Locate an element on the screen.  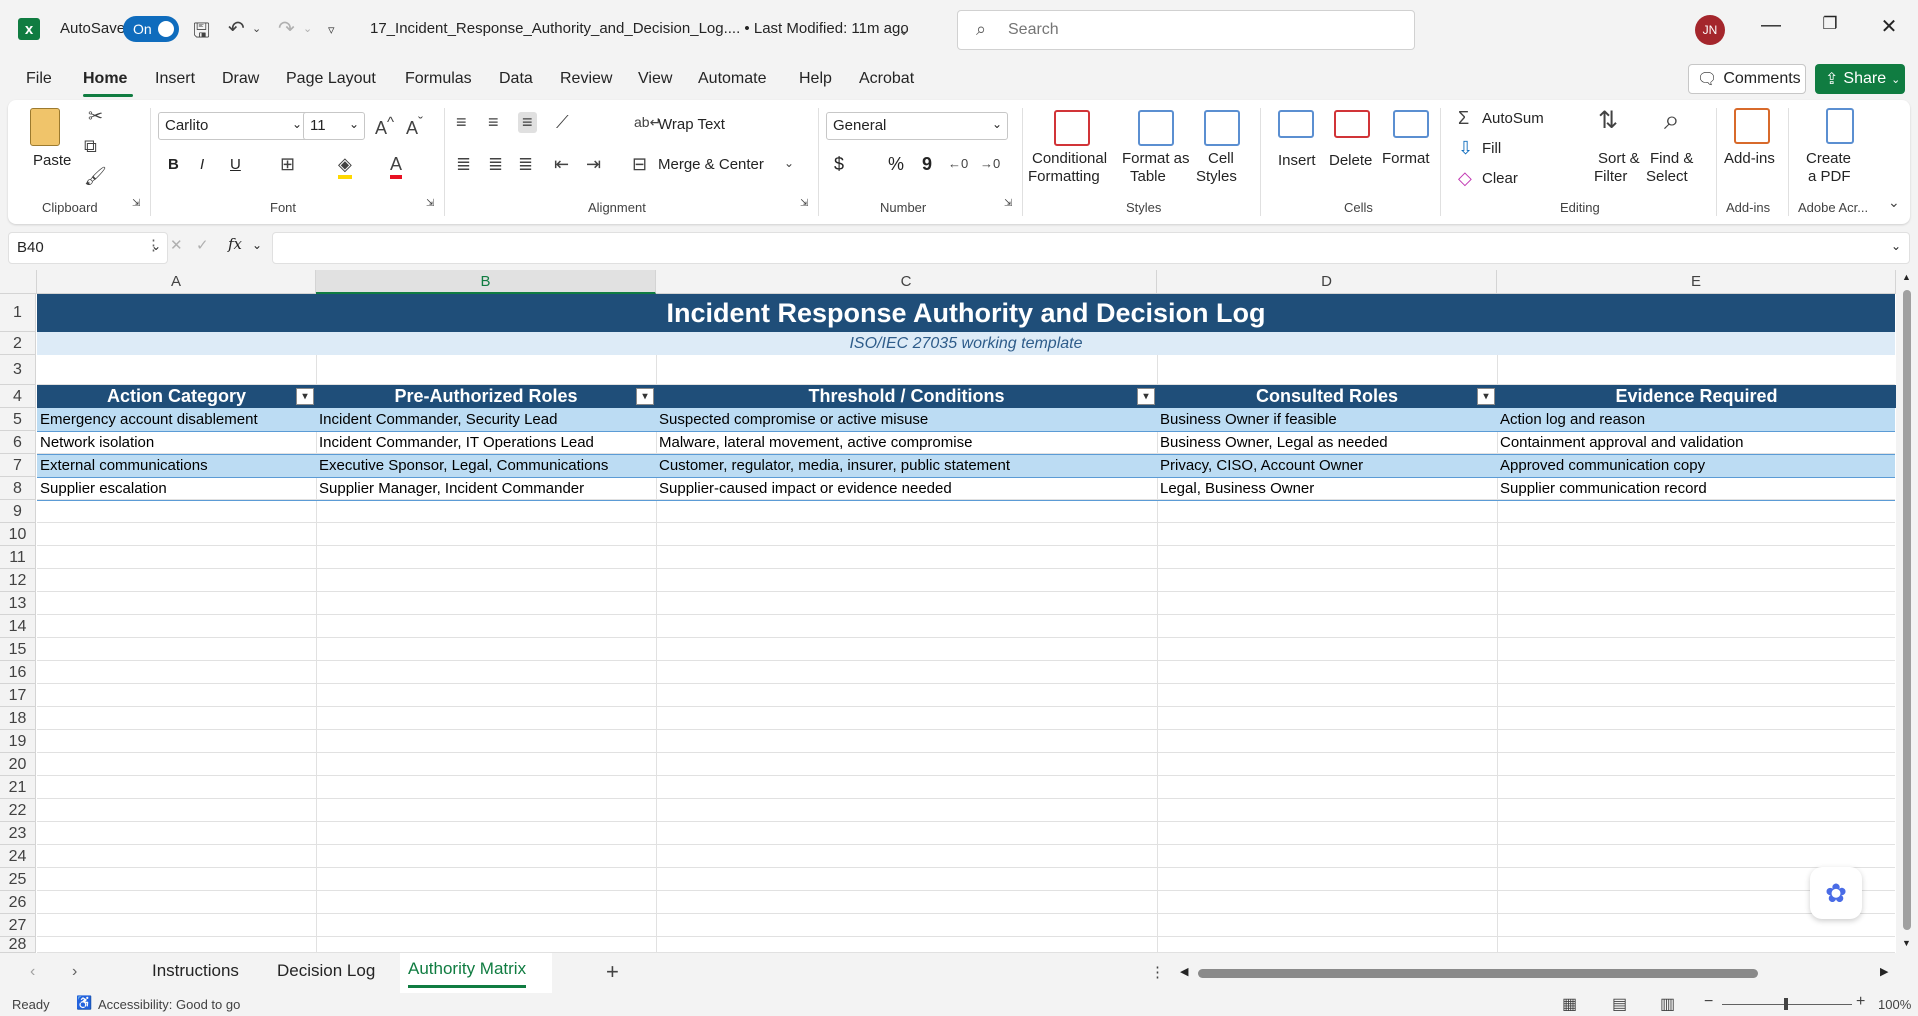
copilot-icon: ✿ is located at coordinates (1836, 893).